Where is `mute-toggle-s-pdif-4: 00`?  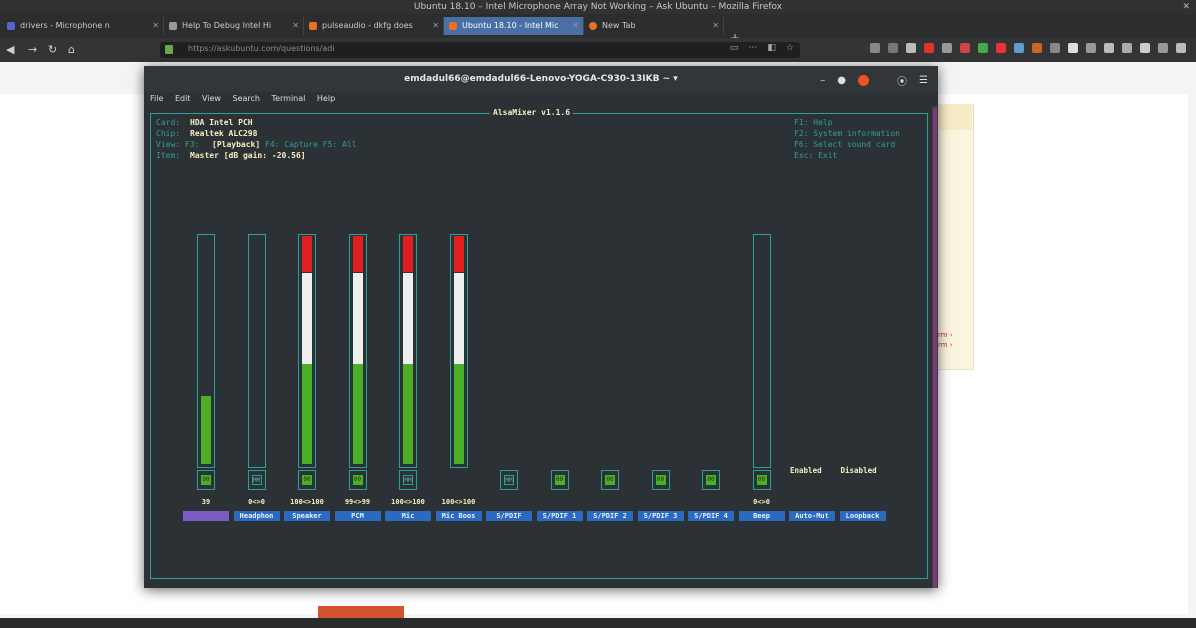
mute-toggle-s-pdif-4: 00 is located at coordinates (711, 480).